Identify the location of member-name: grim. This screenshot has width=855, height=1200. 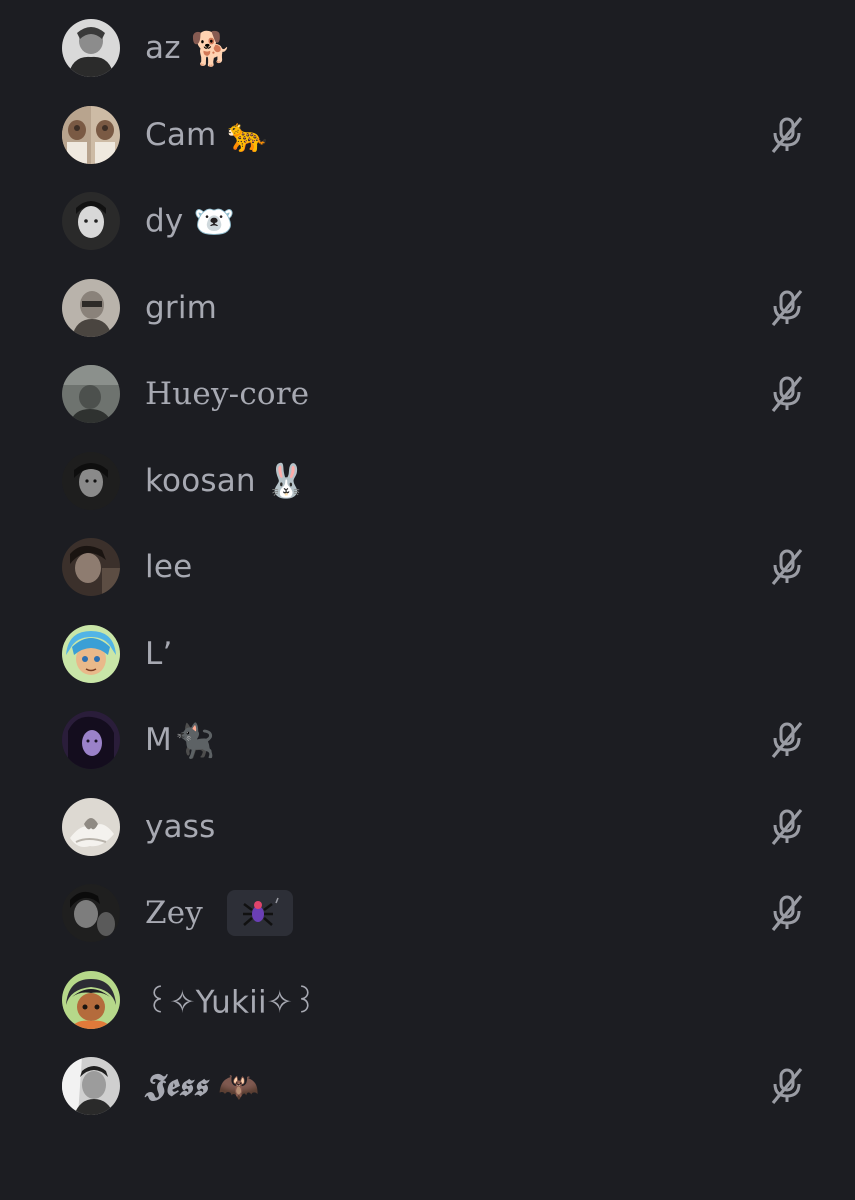
(181, 307).